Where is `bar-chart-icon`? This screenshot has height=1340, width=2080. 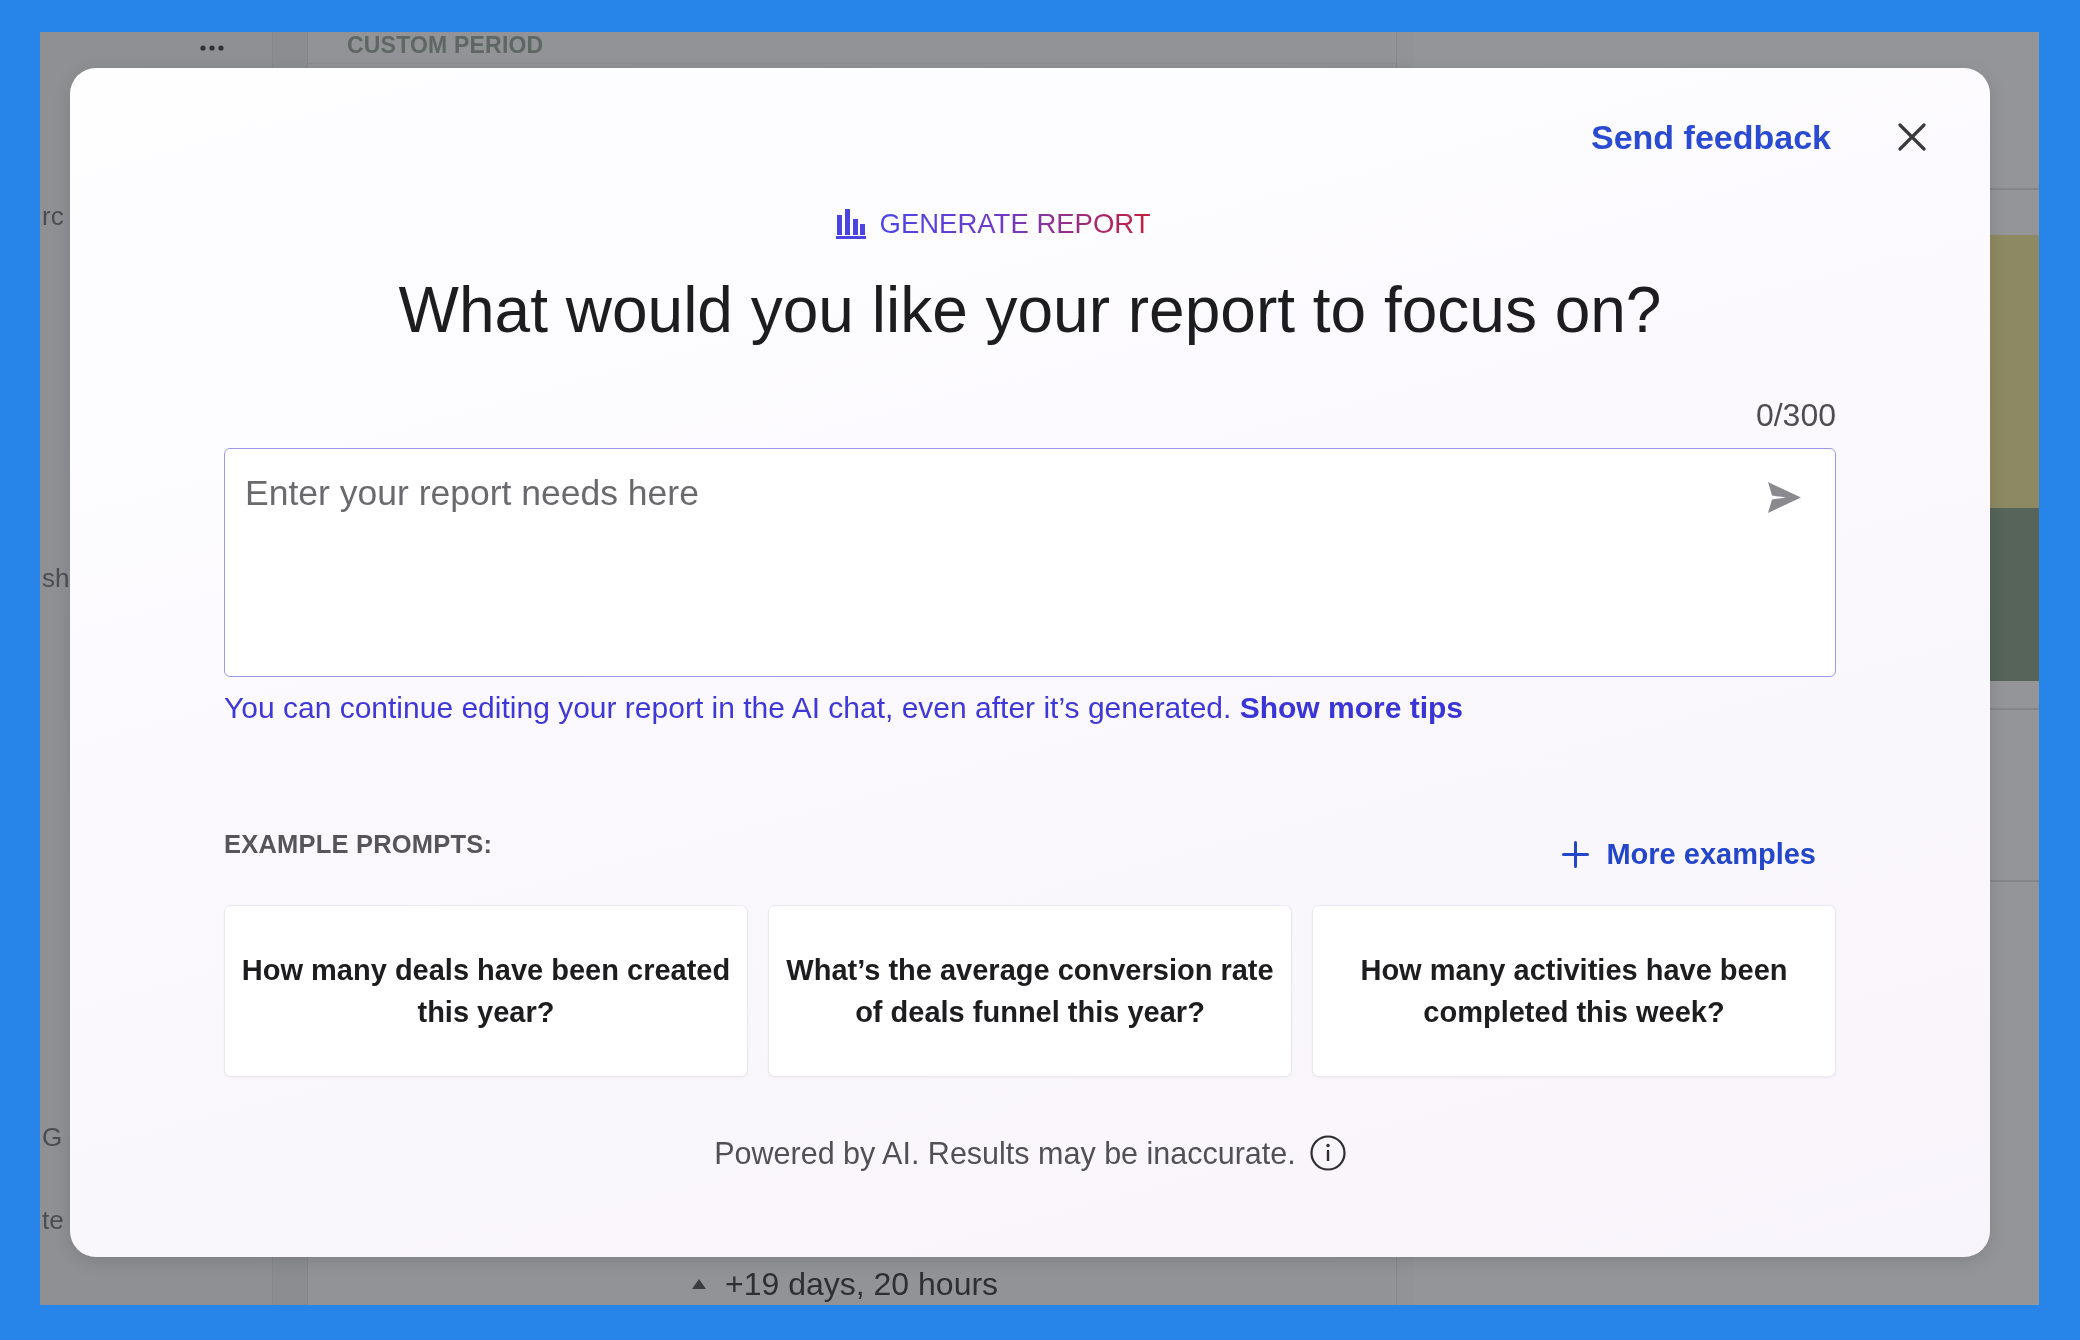 bar-chart-icon is located at coordinates (850, 224).